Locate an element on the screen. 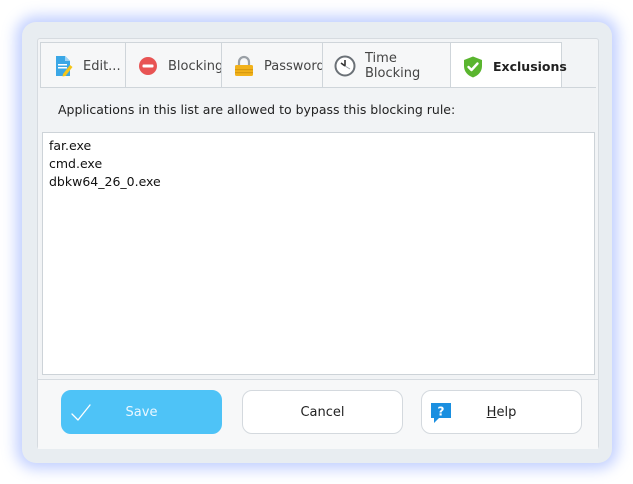  list-item: far.exe is located at coordinates (318, 146).